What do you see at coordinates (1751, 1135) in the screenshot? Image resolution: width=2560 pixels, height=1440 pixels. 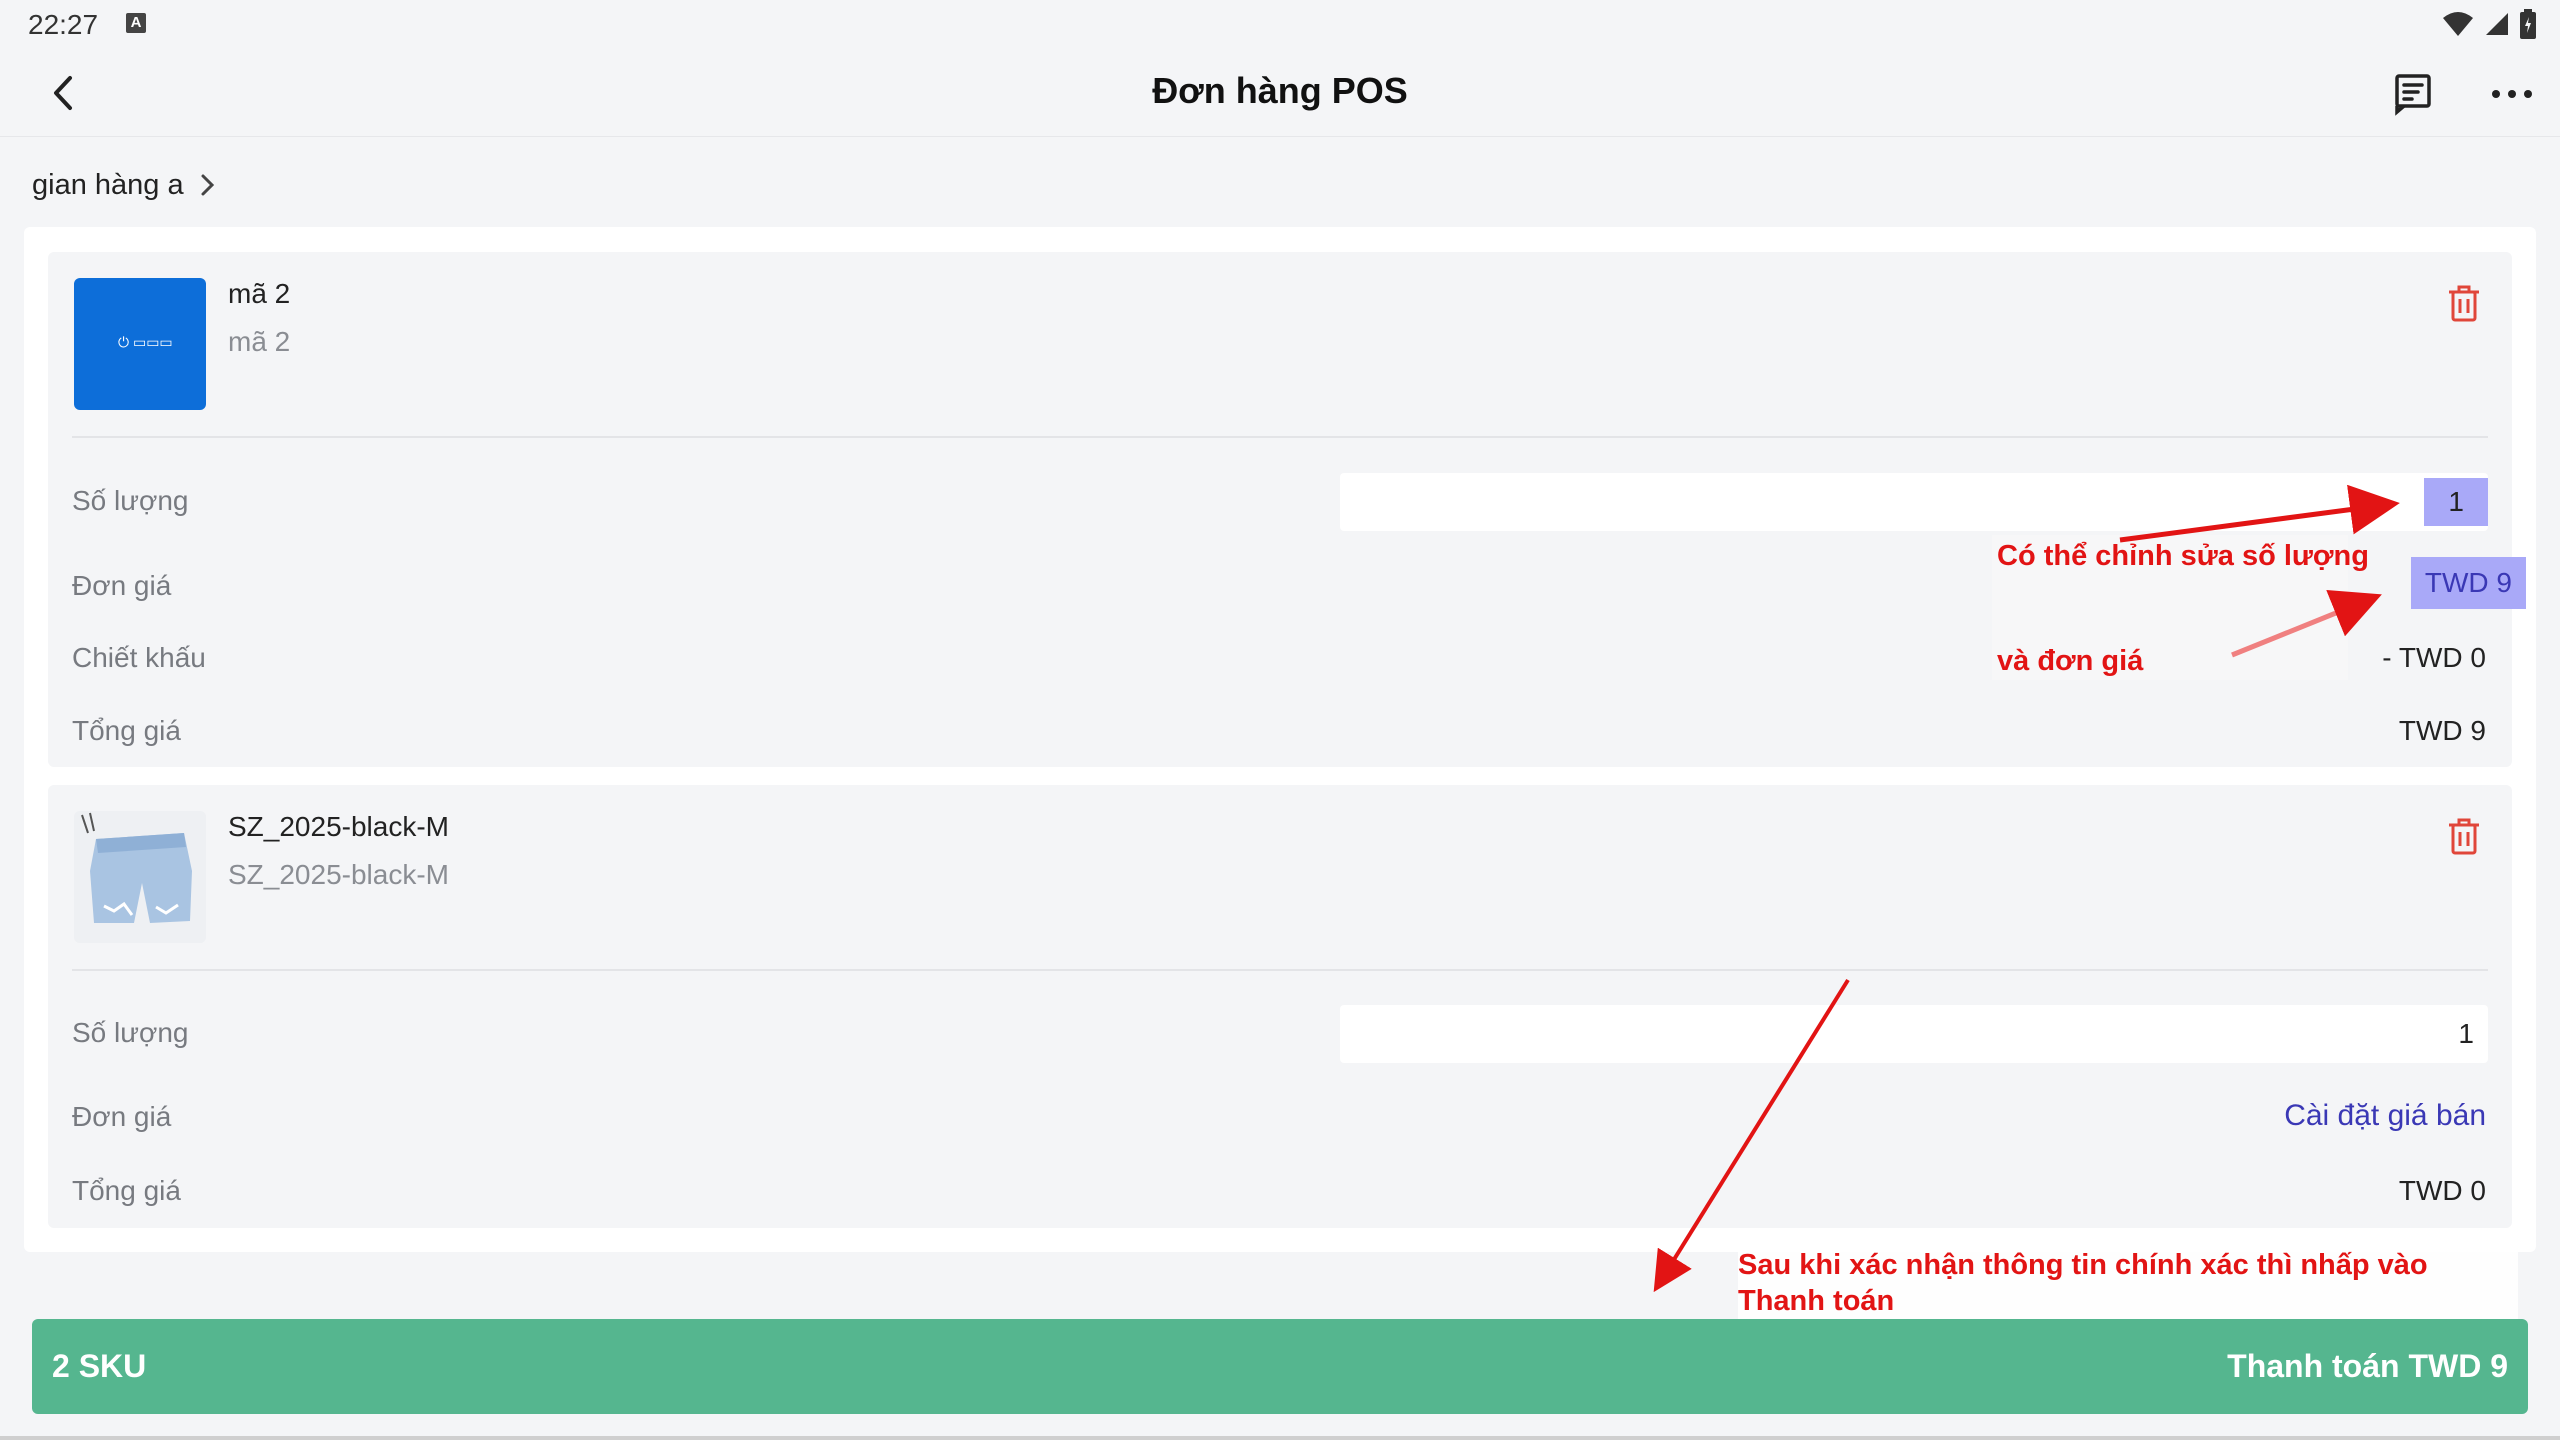 I see `arrow-to-pay-button` at bounding box center [1751, 1135].